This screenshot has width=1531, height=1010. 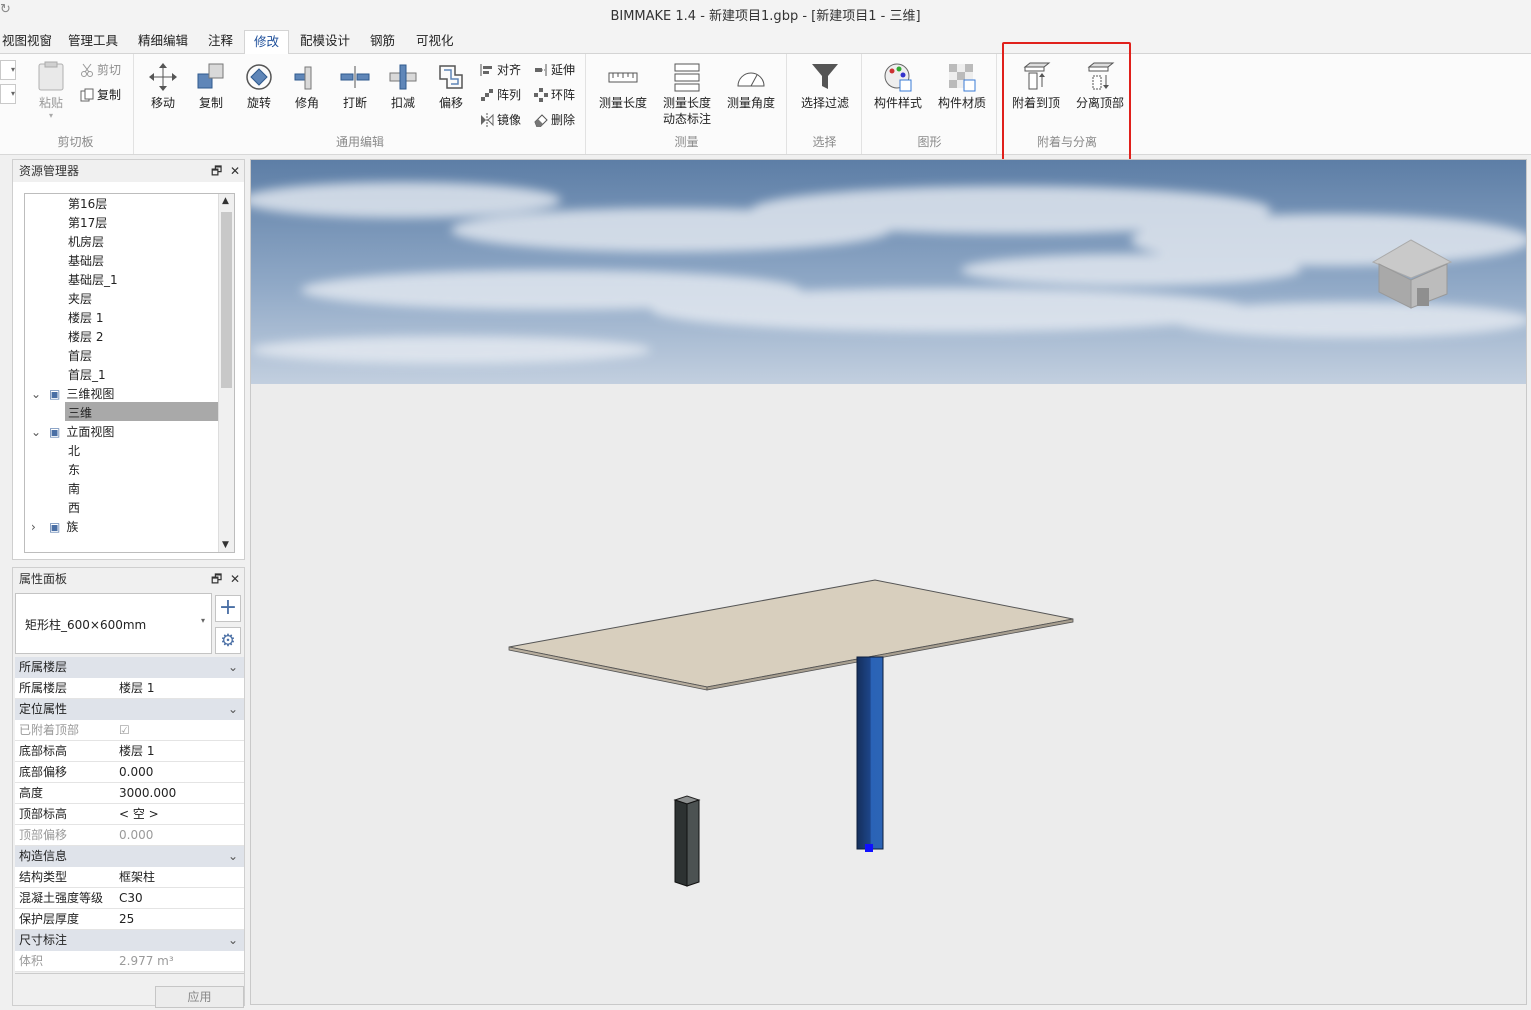 I want to click on ring-array-button: 环阵, so click(x=554, y=95).